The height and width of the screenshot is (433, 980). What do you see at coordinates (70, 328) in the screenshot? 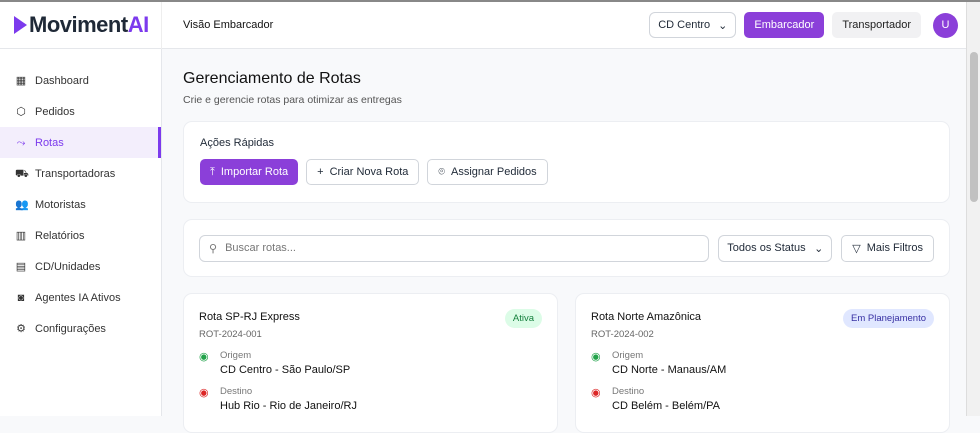
I see `sidebar-item-label: Configurações` at bounding box center [70, 328].